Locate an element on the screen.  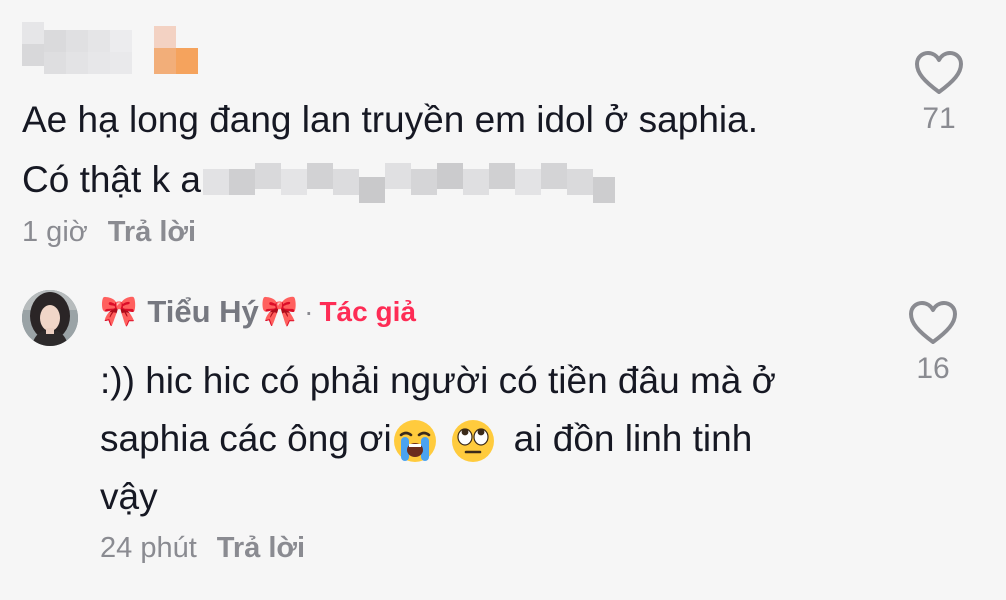
like-count: 71 is located at coordinates (939, 118).